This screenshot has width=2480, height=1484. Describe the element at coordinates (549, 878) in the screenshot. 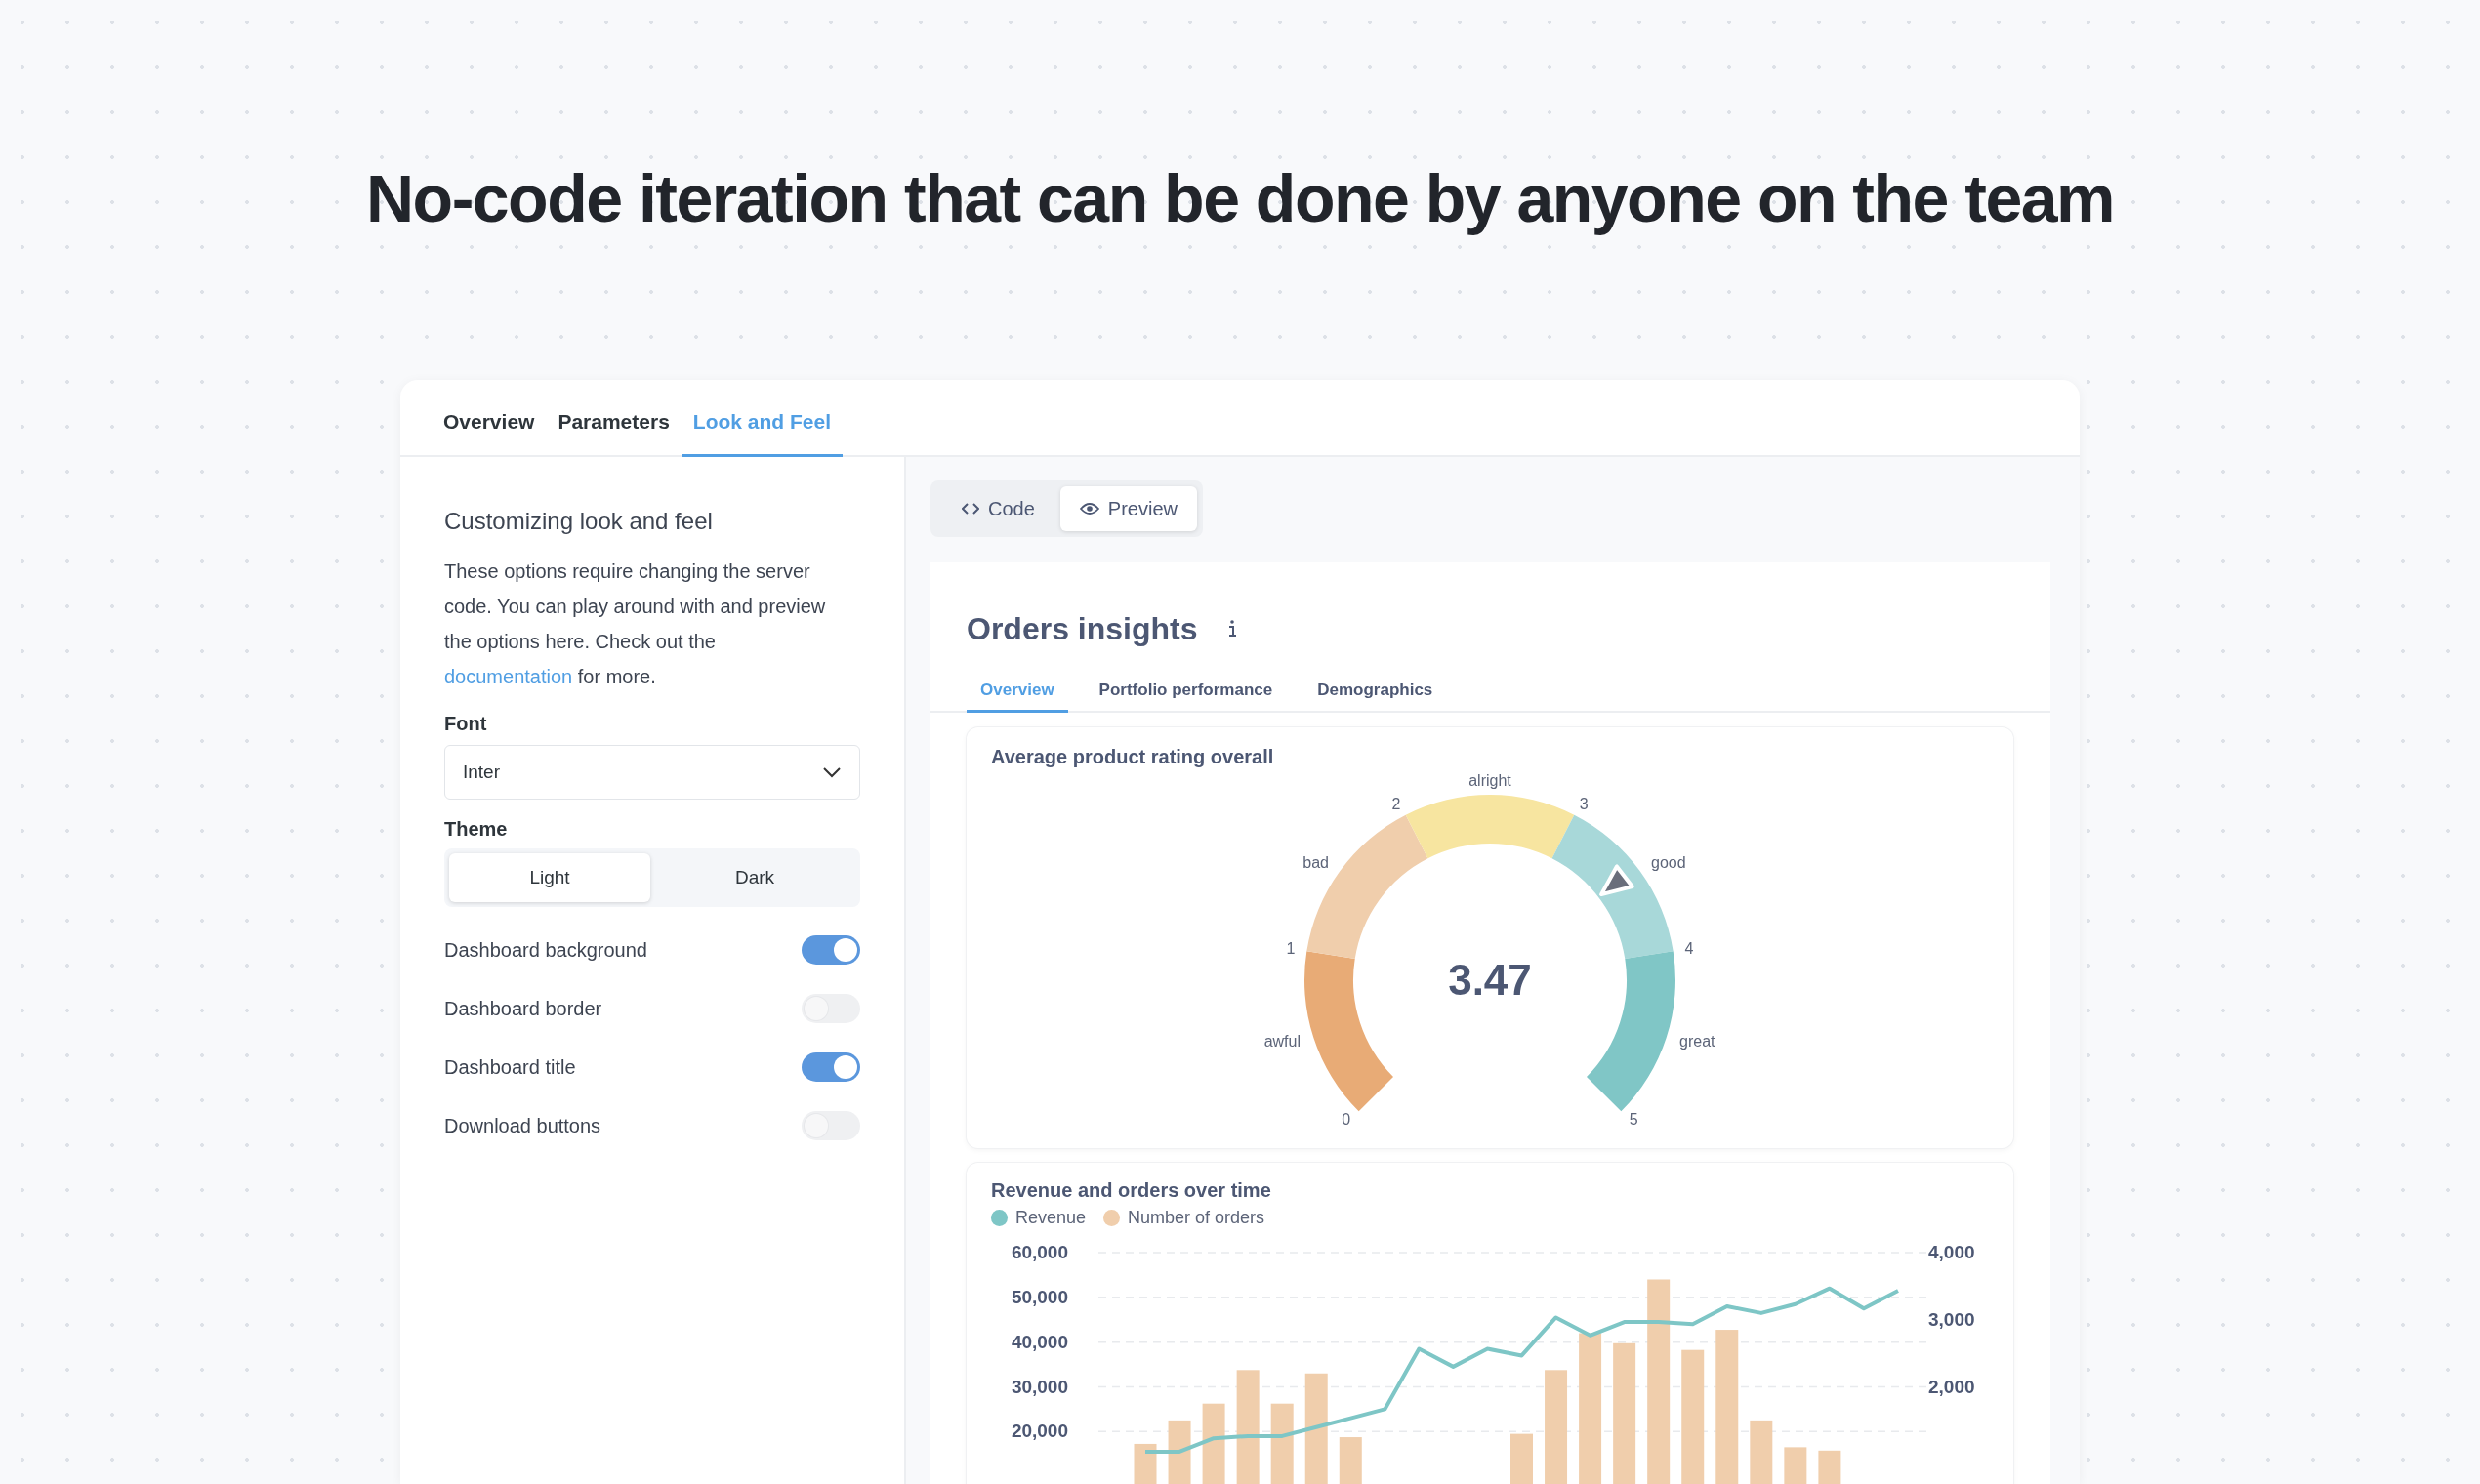

I see `theme-option: Light` at that location.